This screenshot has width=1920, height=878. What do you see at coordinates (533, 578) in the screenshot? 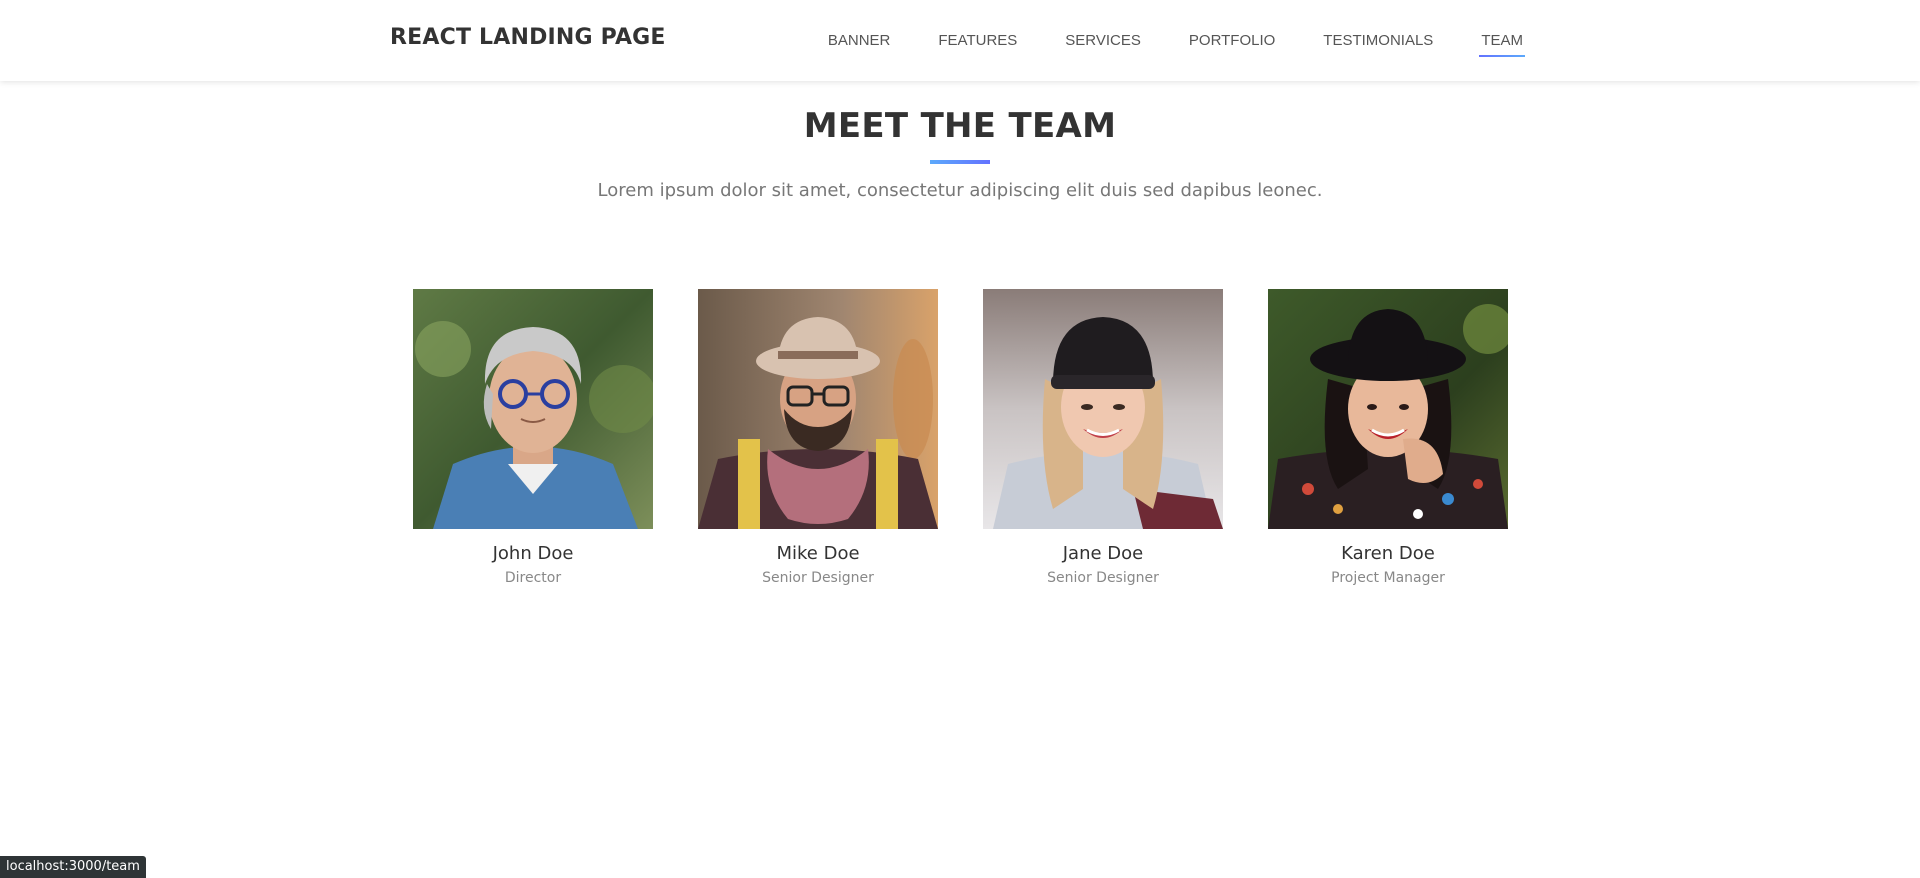
I see `member-role: Director` at bounding box center [533, 578].